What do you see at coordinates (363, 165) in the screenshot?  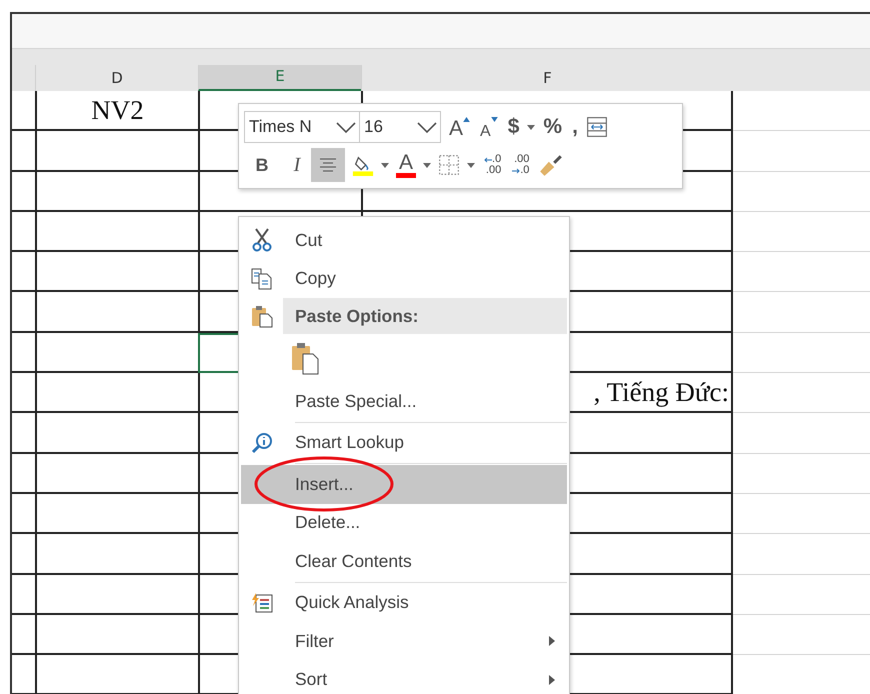 I see `fill-color-icon` at bounding box center [363, 165].